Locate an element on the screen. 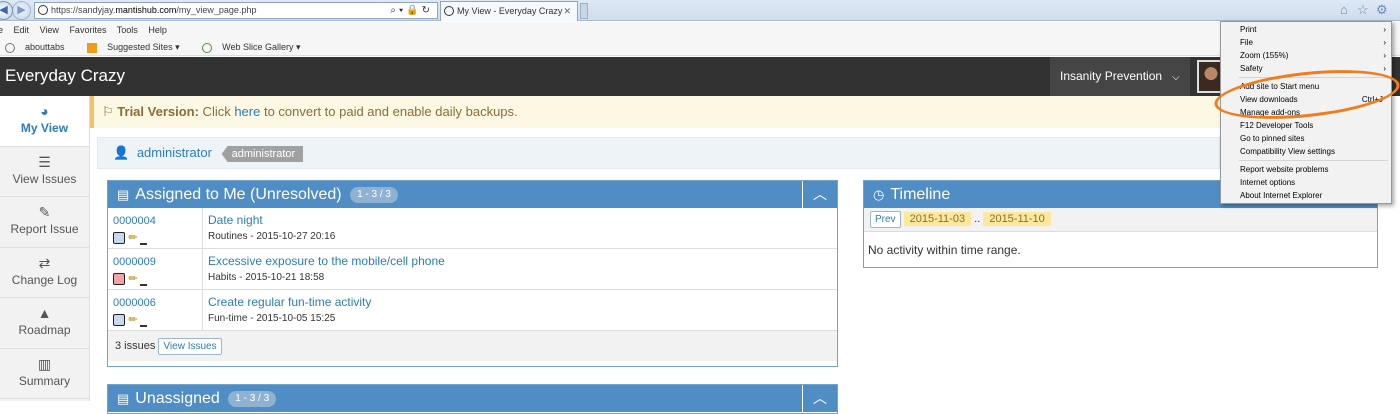  issue-meta: Habits - 2015-10-21 18:58 is located at coordinates (266, 277).